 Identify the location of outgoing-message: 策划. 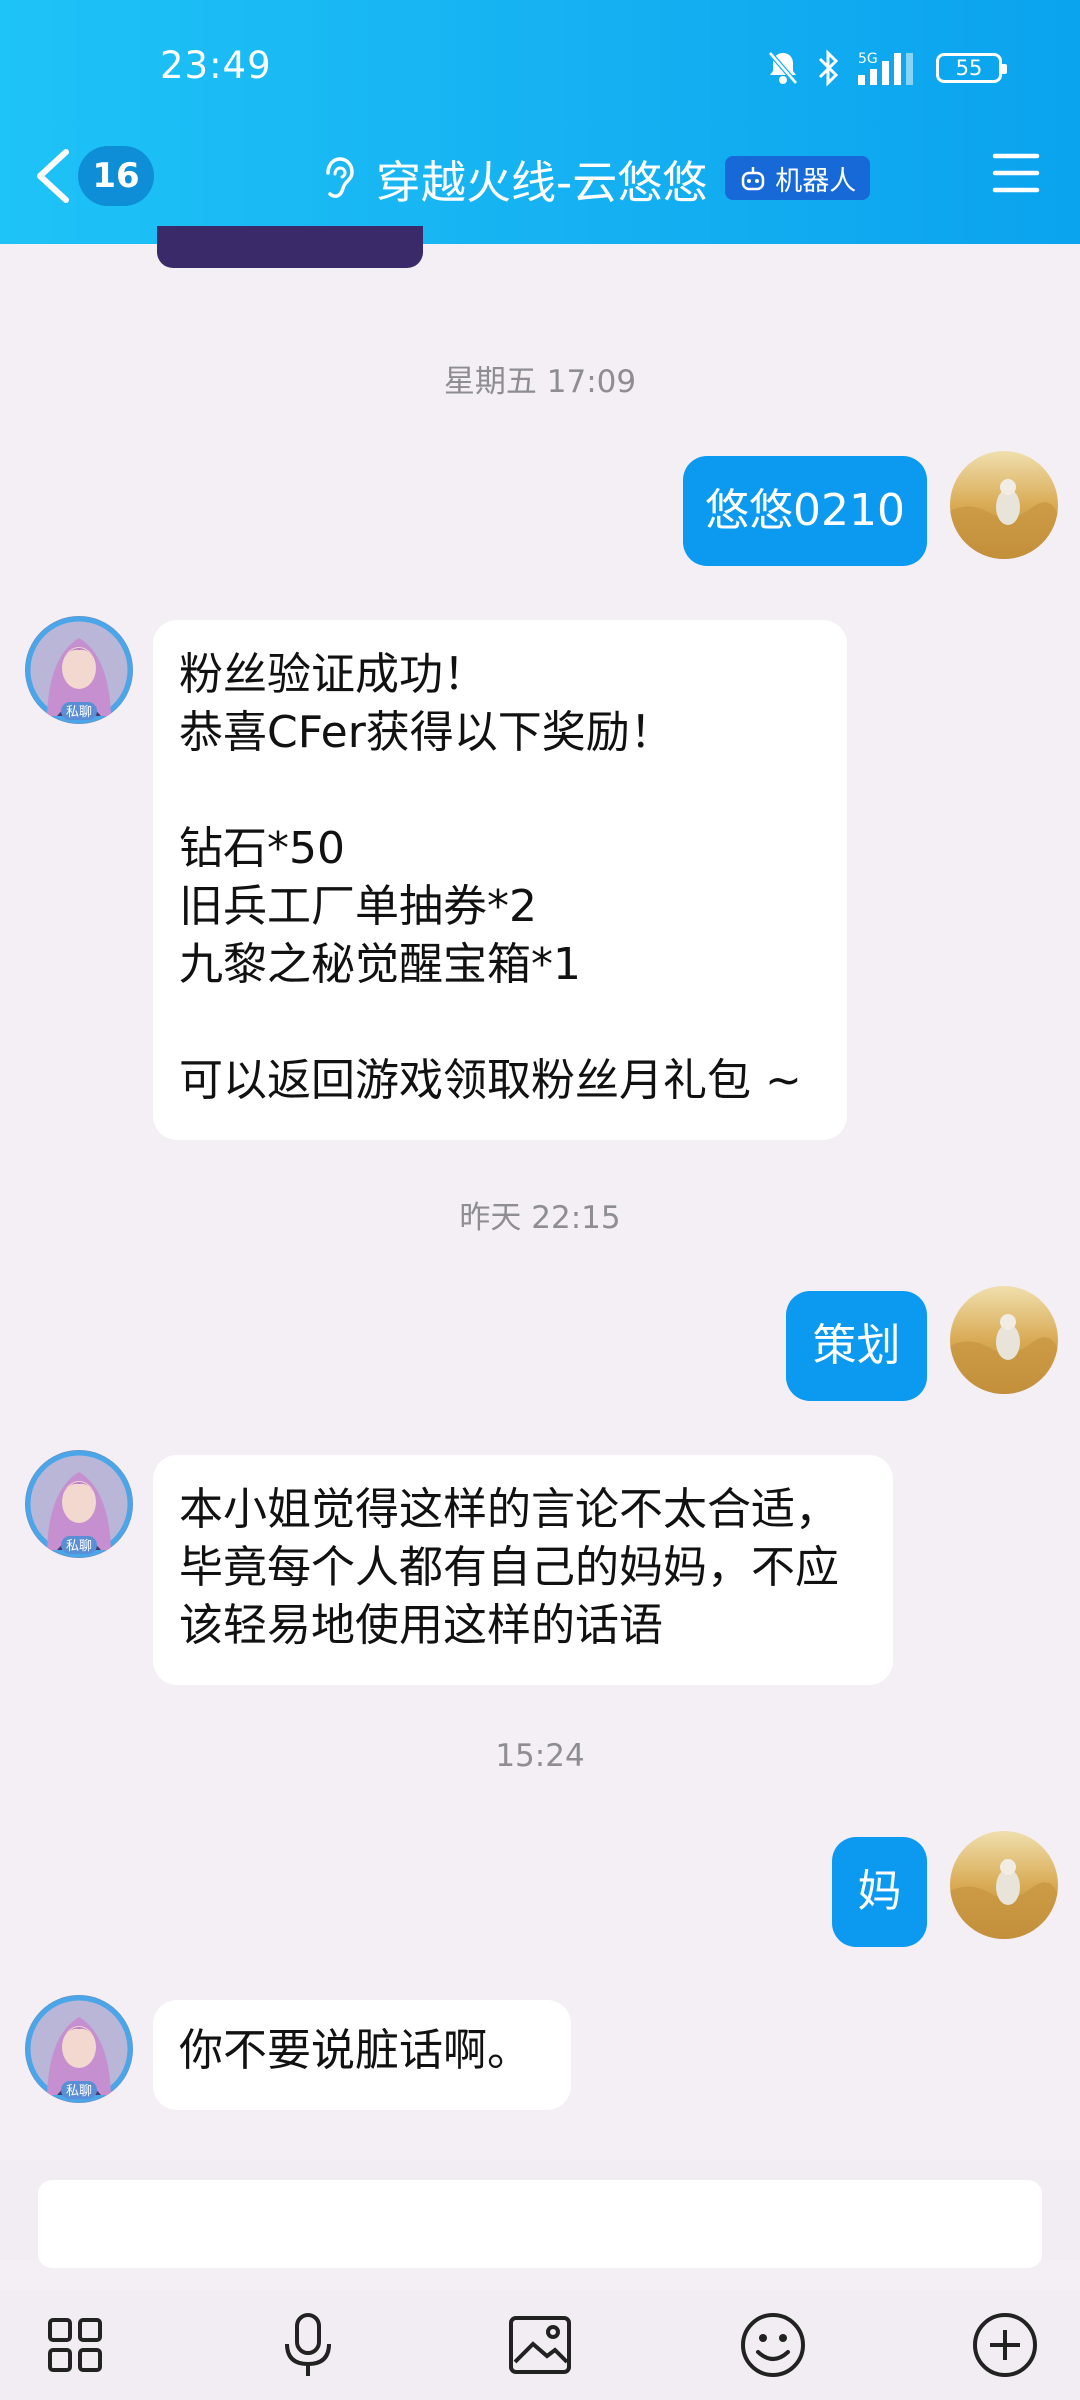
(856, 1346).